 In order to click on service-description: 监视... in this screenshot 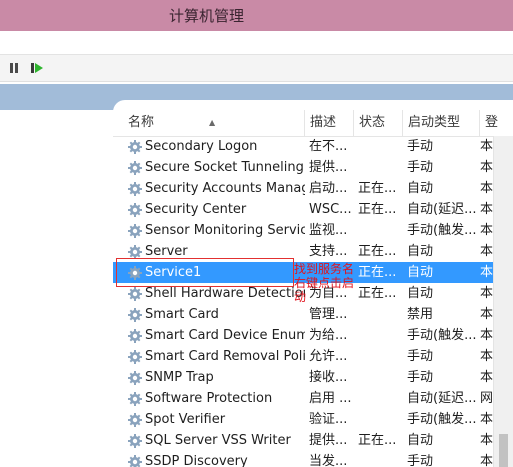, I will do `click(328, 230)`.